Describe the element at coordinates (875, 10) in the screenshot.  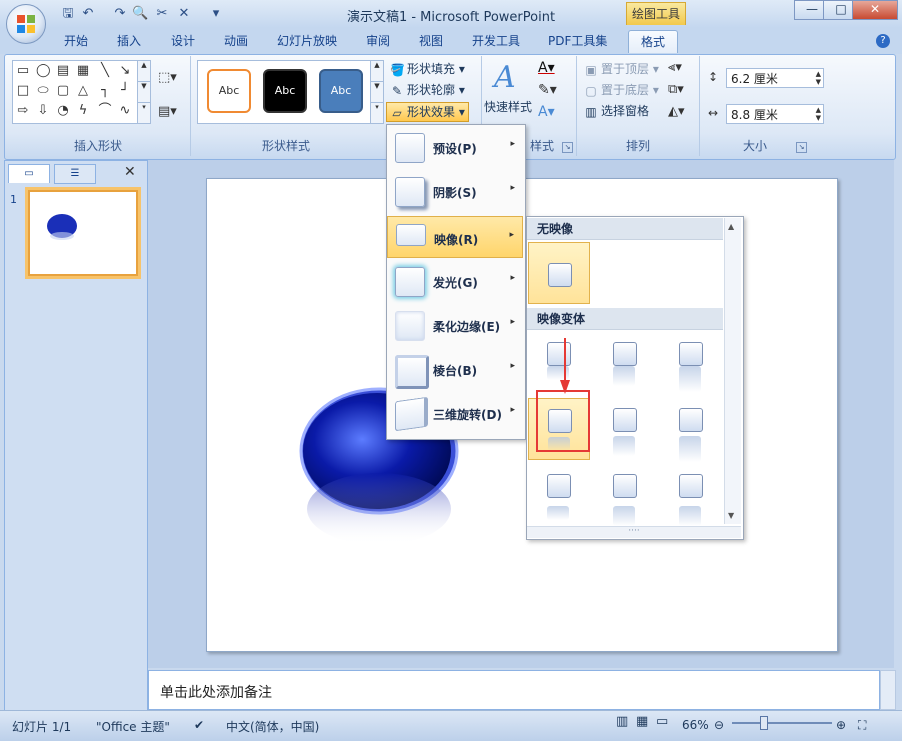
I see `close-button: ✕` at that location.